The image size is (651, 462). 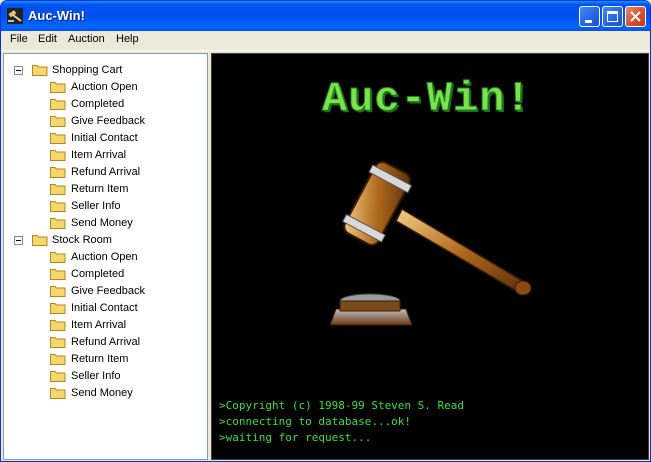 What do you see at coordinates (427, 99) in the screenshot?
I see `app-logo-text: Auc-Win!` at bounding box center [427, 99].